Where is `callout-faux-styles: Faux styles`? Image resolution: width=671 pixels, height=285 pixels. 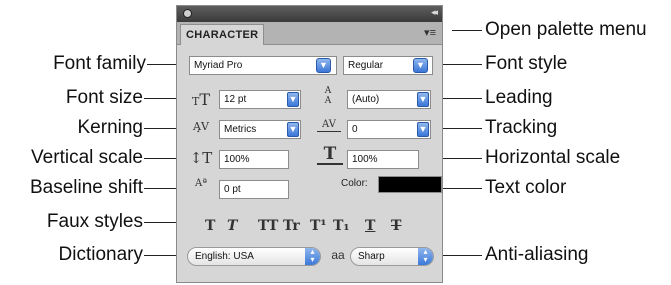 callout-faux-styles: Faux styles is located at coordinates (94, 221).